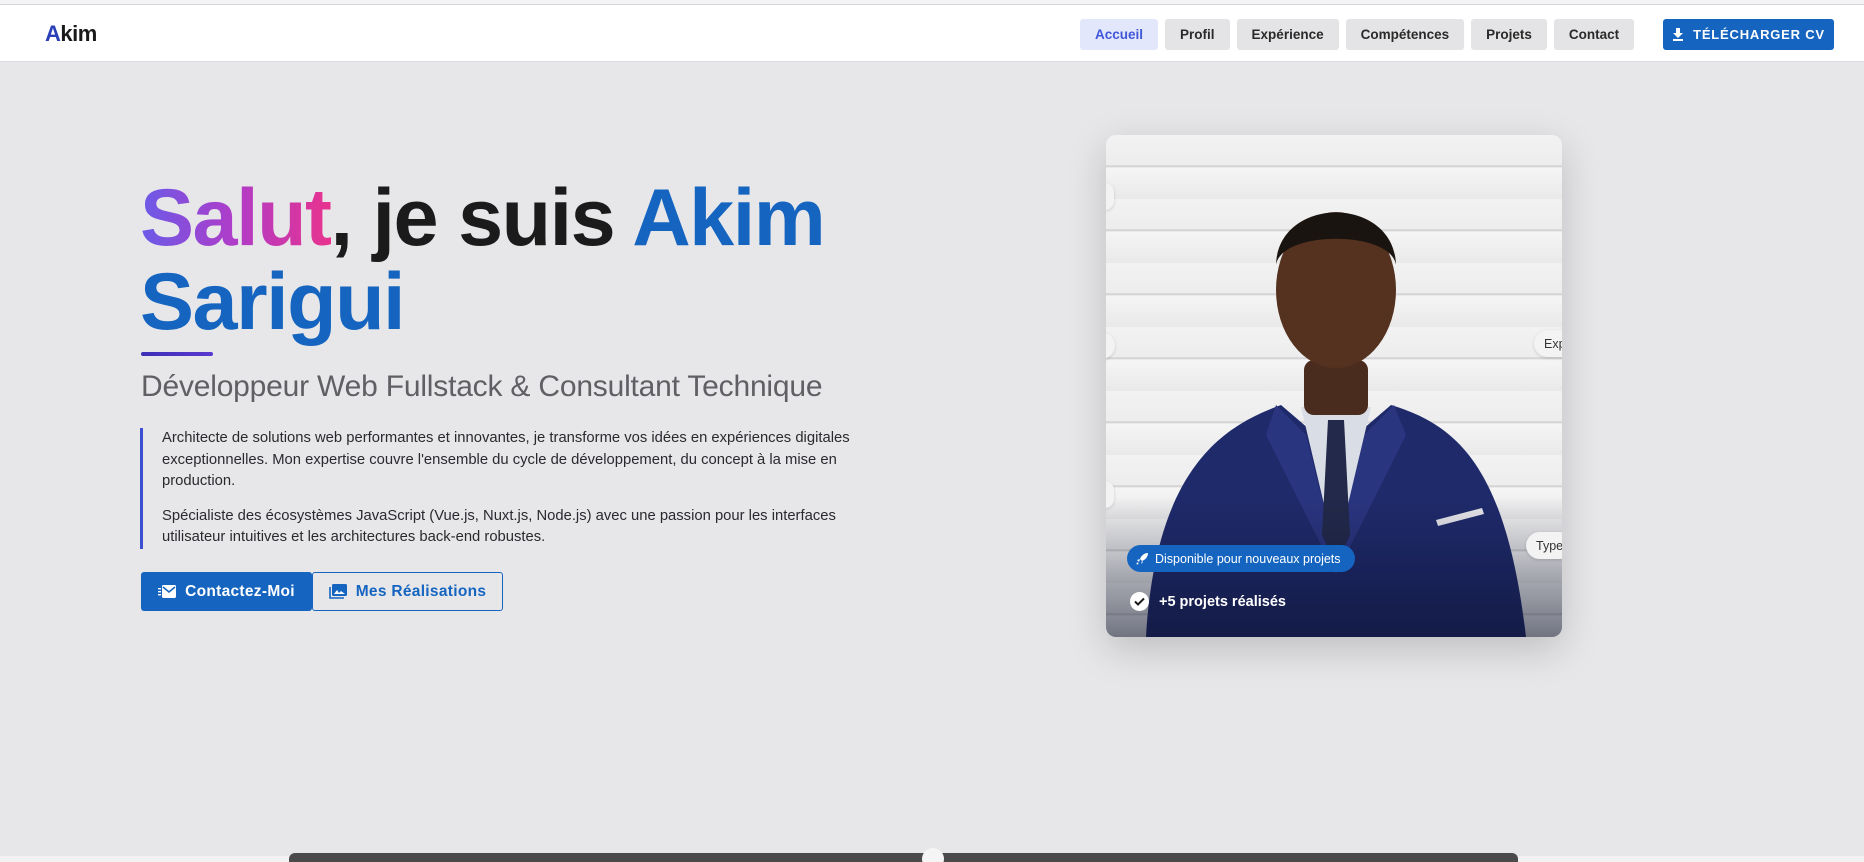 This screenshot has height=862, width=1864. I want to click on download-cv-button: TÉLÉCHARGER CV, so click(1748, 34).